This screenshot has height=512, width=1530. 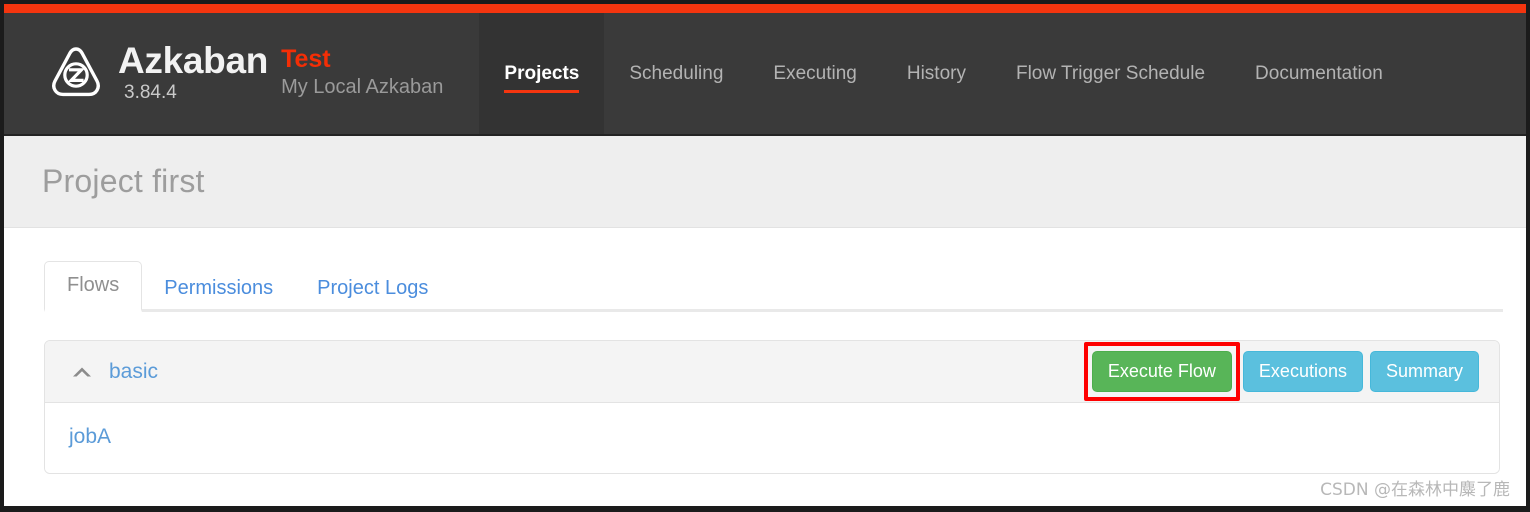 I want to click on brand-block: Azkaban 3.84.4 Test My Local Azkaban, so click(x=223, y=73).